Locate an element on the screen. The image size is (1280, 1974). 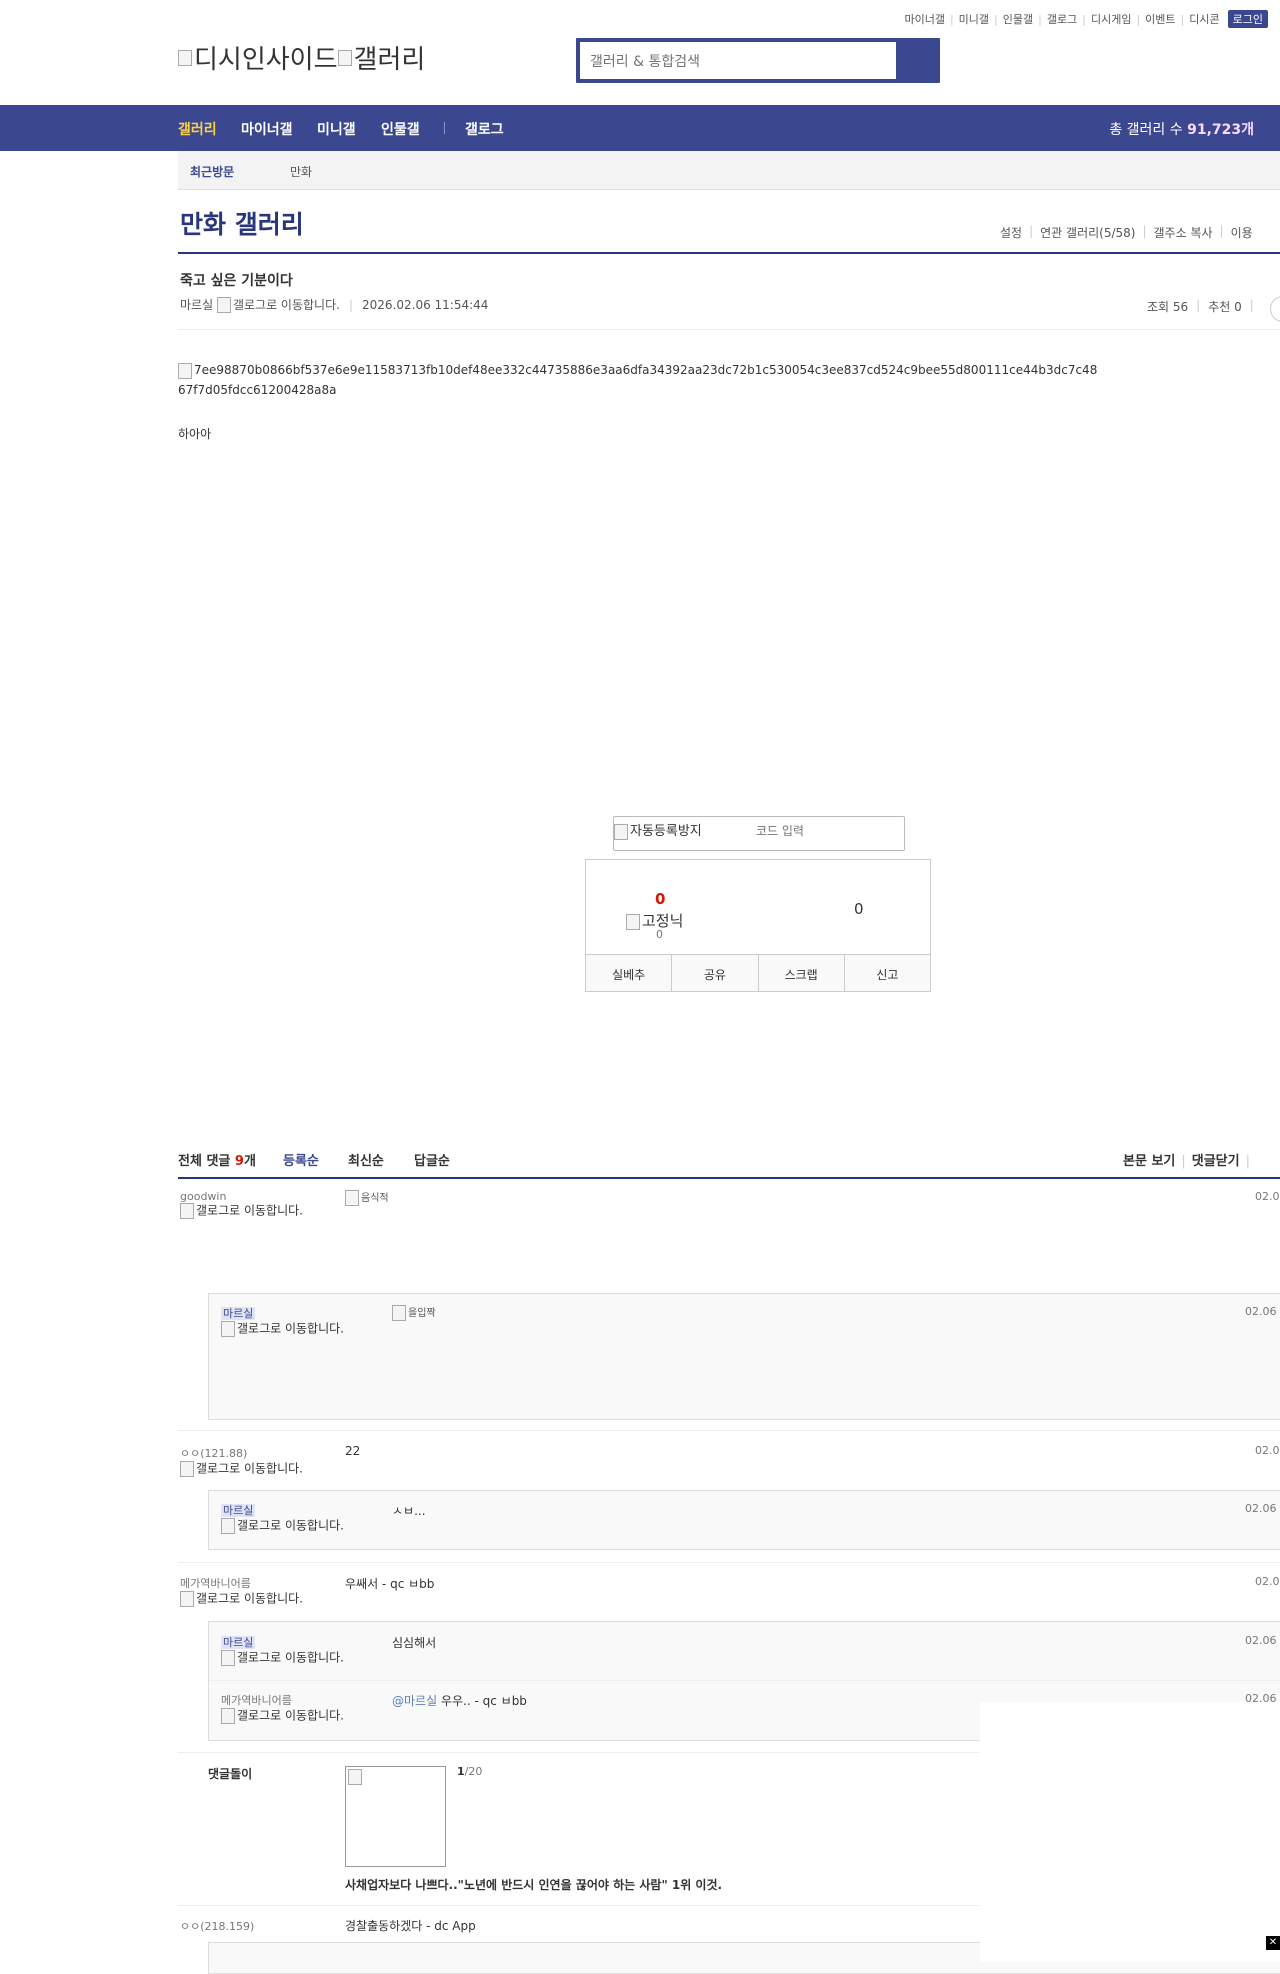
sort-by-replies: 답글순 is located at coordinates (432, 1159).